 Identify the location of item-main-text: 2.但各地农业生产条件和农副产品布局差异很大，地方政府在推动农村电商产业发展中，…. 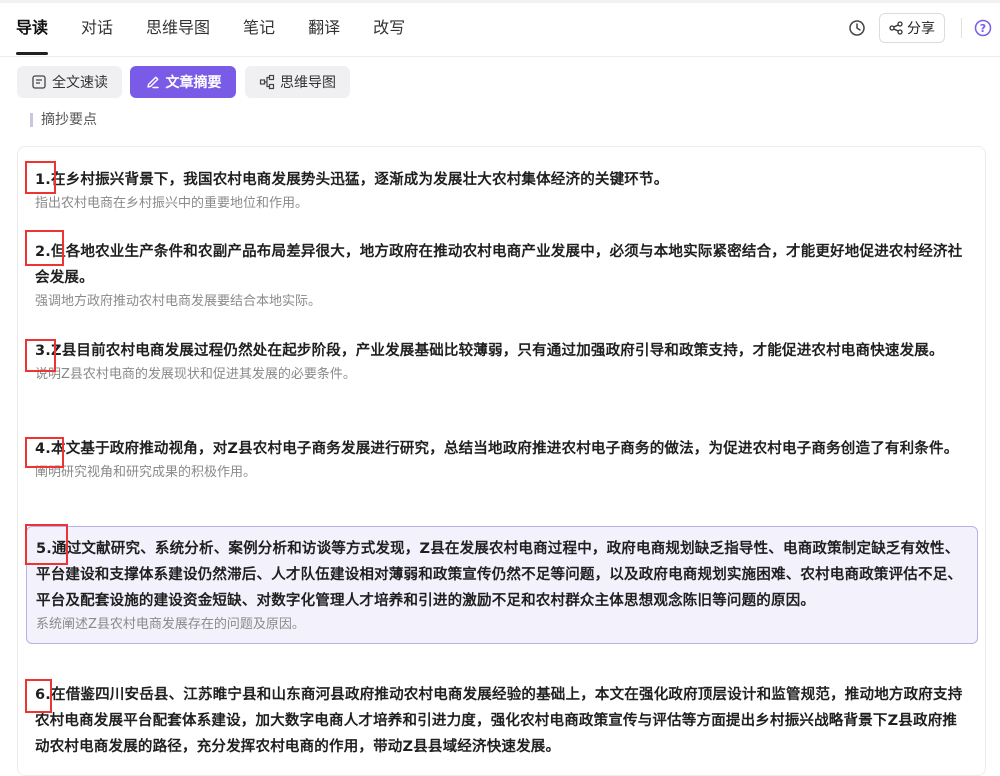
(499, 265).